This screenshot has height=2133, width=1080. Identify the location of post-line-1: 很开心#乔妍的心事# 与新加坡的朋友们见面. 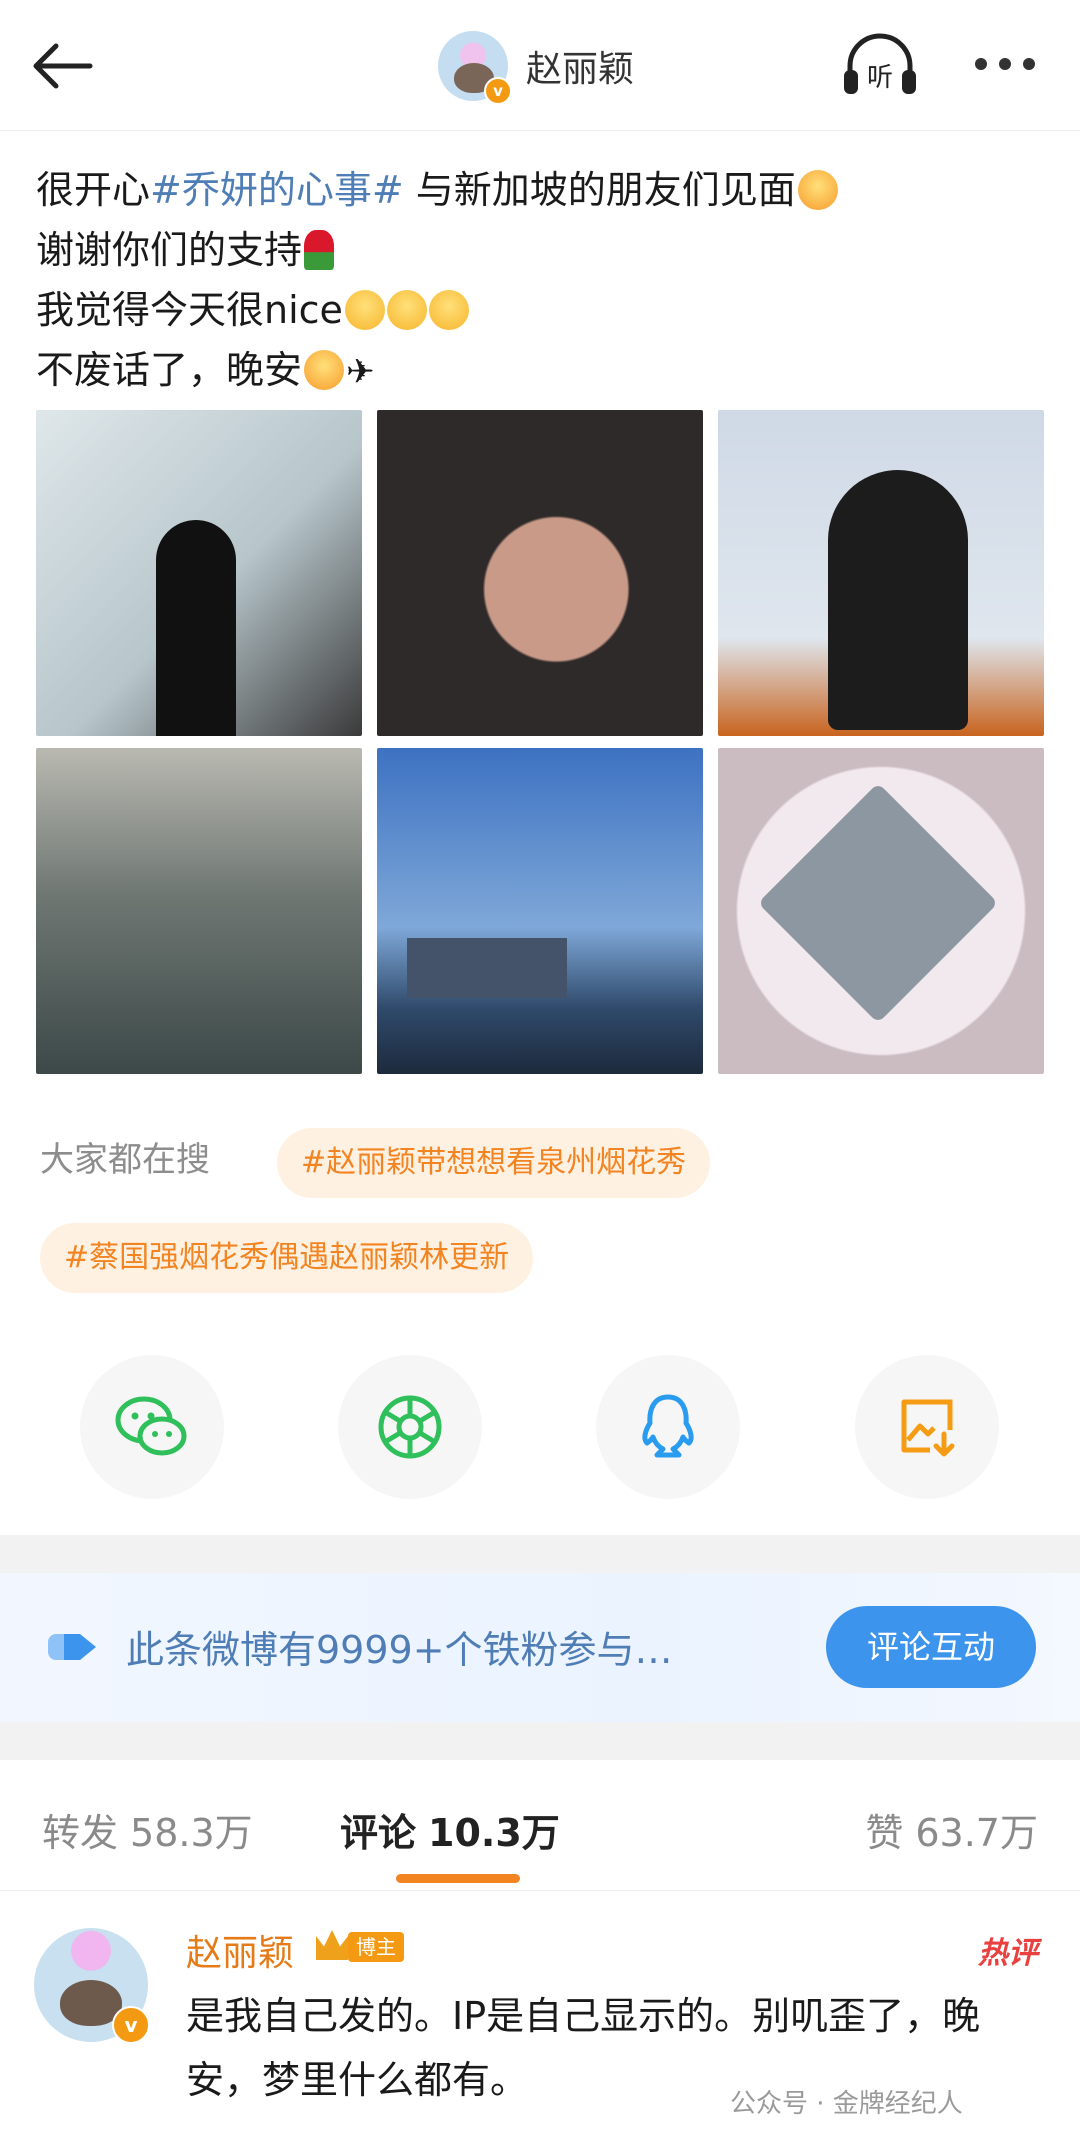
(541, 190).